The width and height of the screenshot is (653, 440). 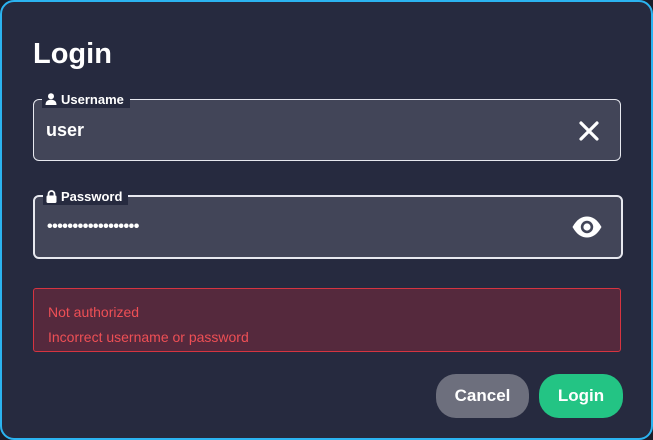 What do you see at coordinates (327, 125) in the screenshot?
I see `username-field: Username user` at bounding box center [327, 125].